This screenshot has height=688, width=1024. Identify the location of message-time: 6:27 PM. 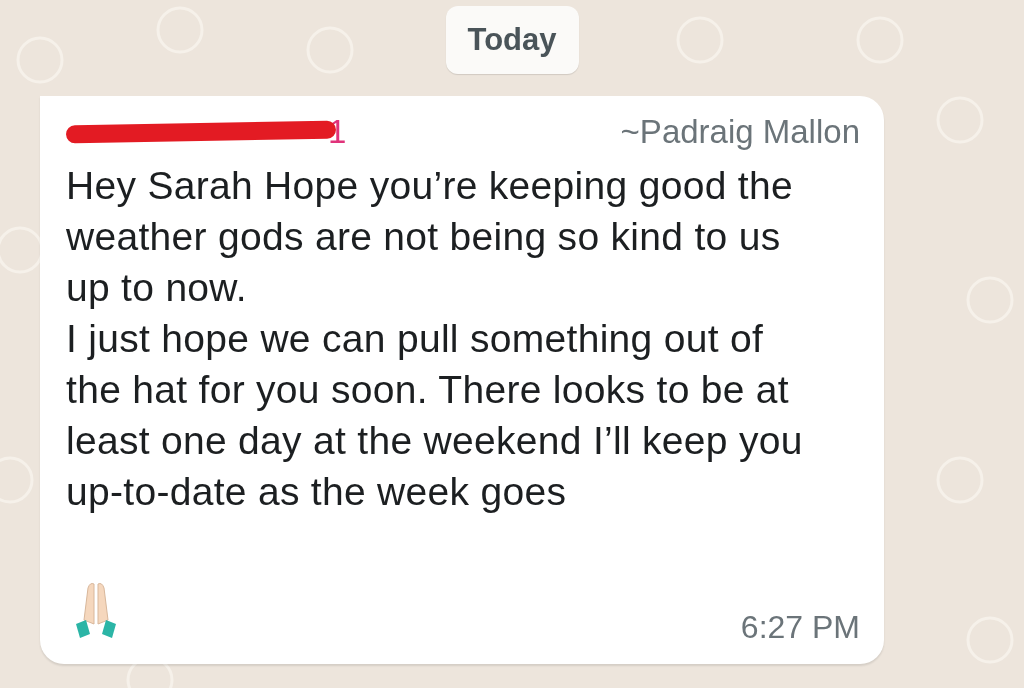
(800, 627).